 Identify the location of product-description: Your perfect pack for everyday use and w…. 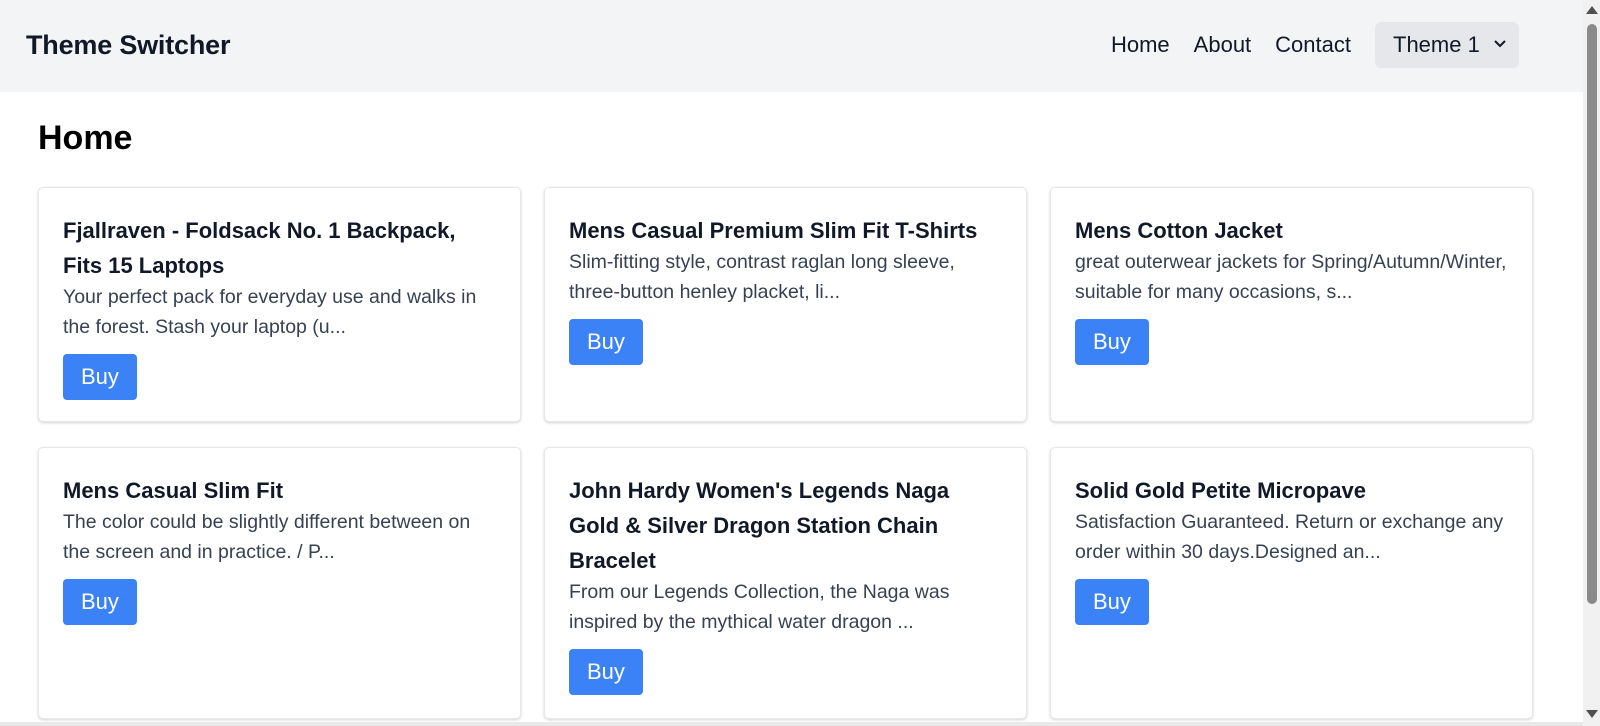
(270, 312).